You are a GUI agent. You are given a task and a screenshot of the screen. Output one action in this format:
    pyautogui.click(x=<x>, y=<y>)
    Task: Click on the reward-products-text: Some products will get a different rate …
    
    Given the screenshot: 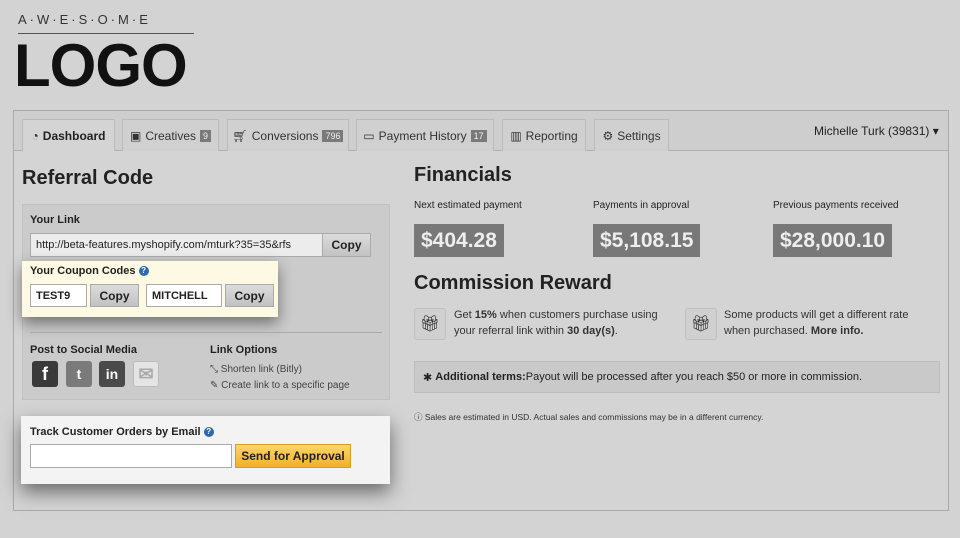 What is the action you would take?
    pyautogui.click(x=816, y=323)
    